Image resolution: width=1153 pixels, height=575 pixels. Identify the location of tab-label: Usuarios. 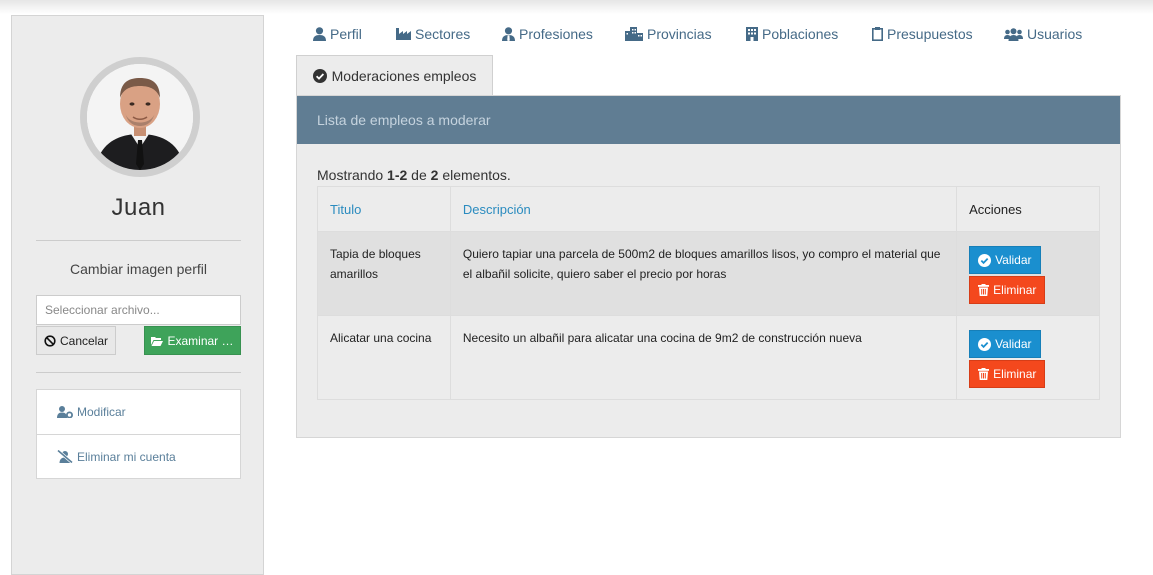
(1055, 34).